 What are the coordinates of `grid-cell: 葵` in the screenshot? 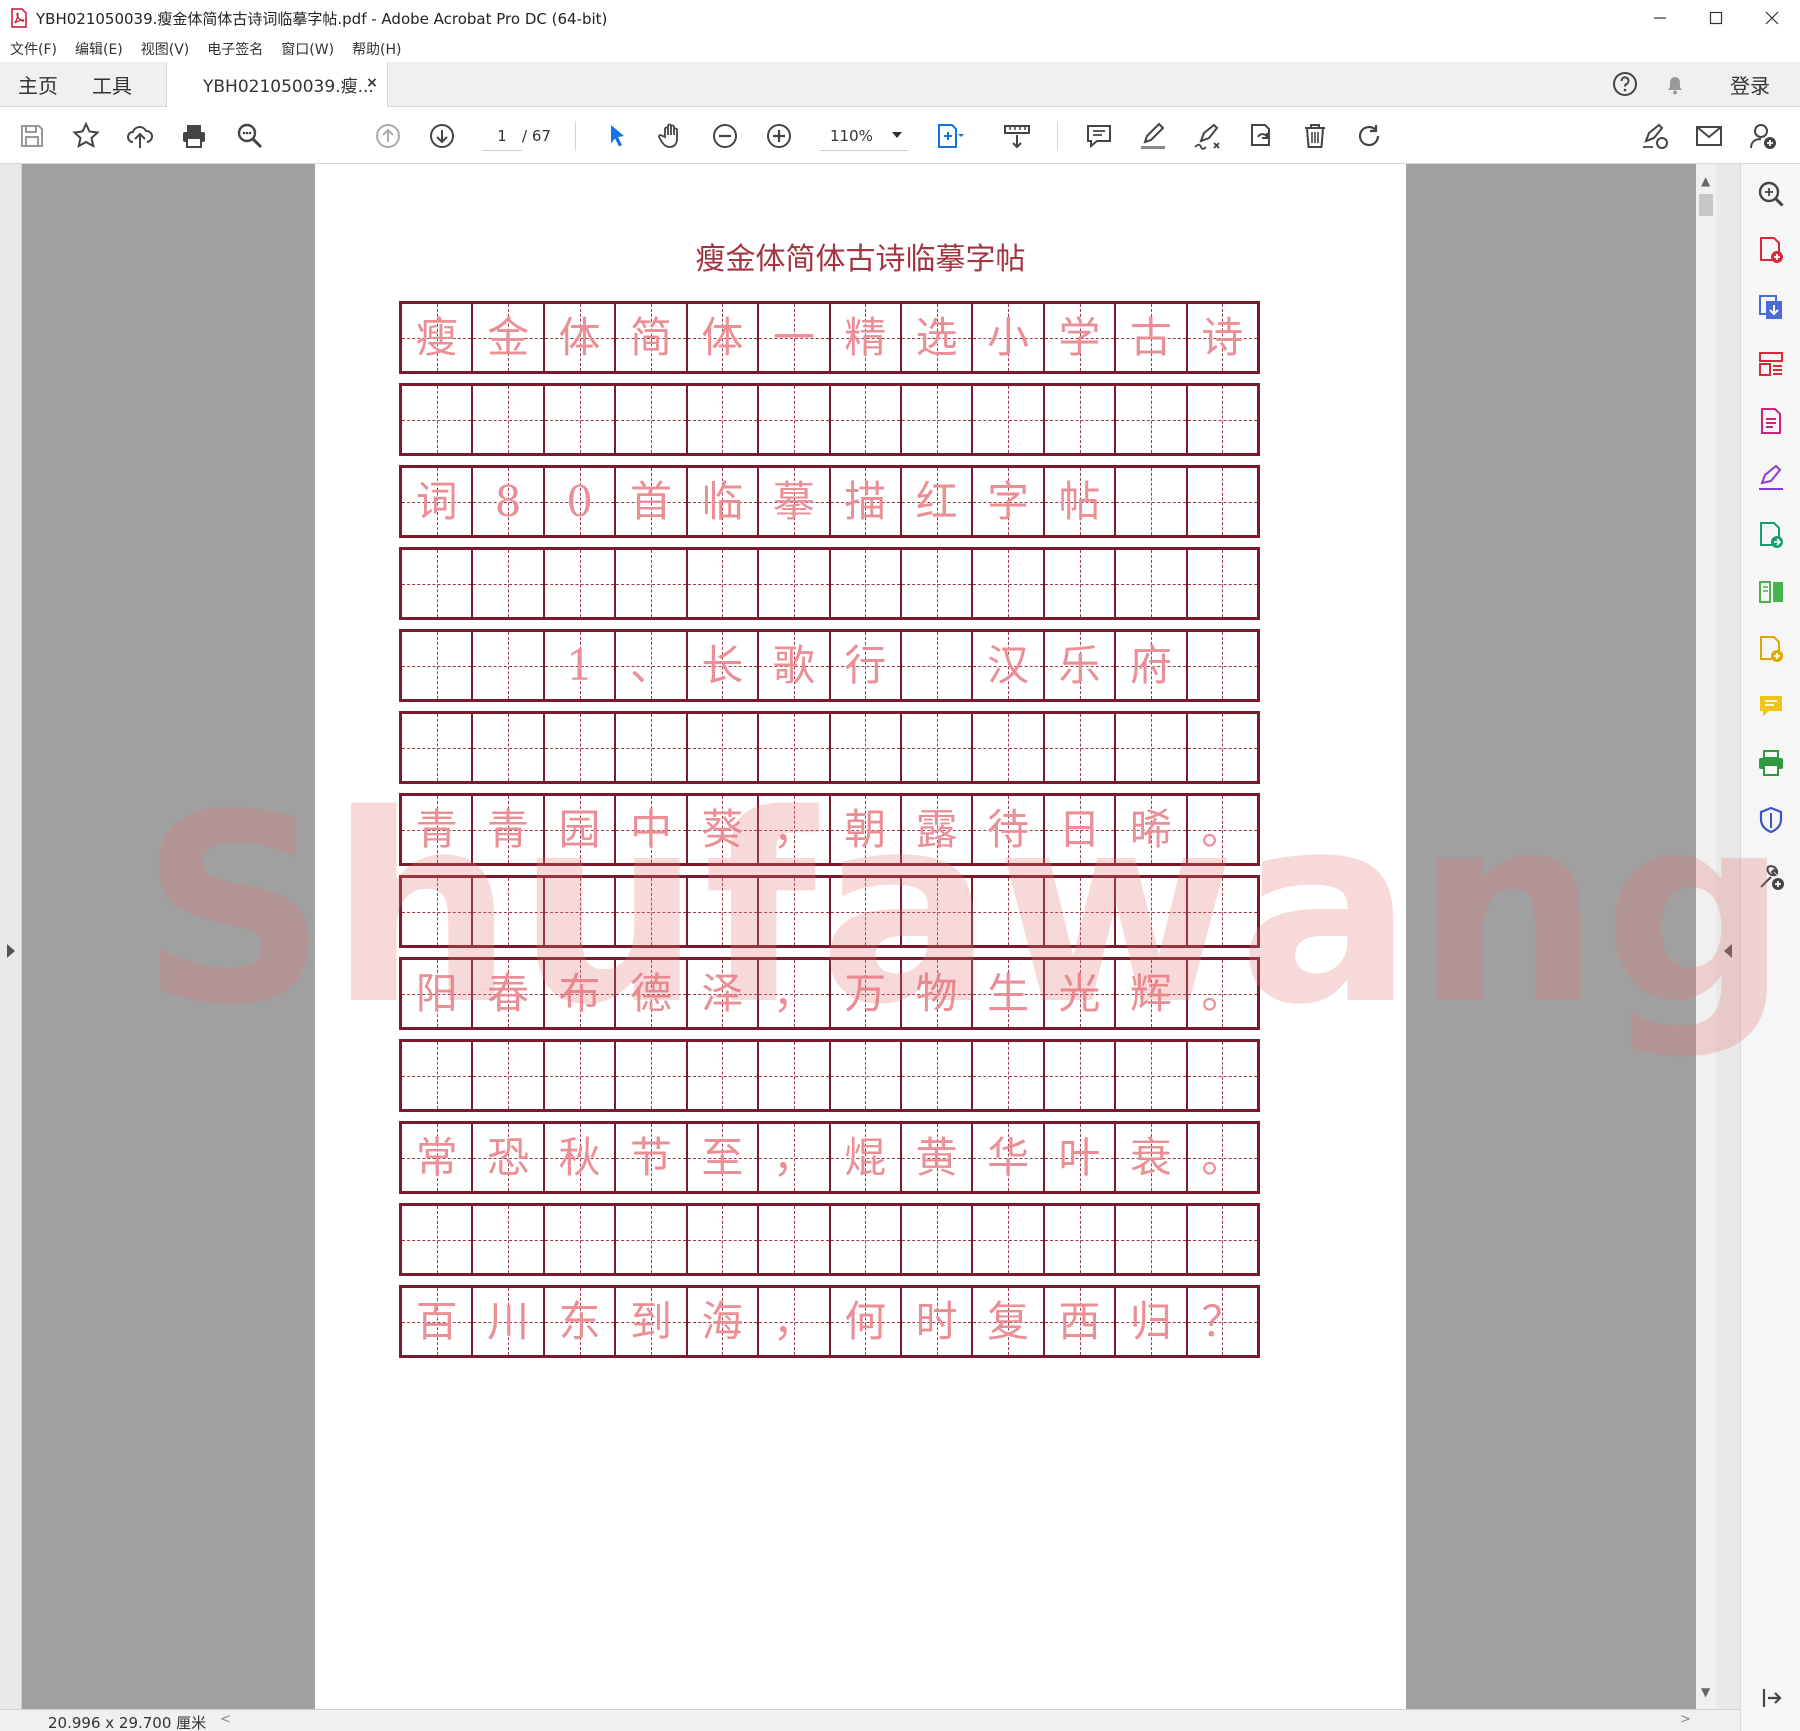 It's located at (723, 829).